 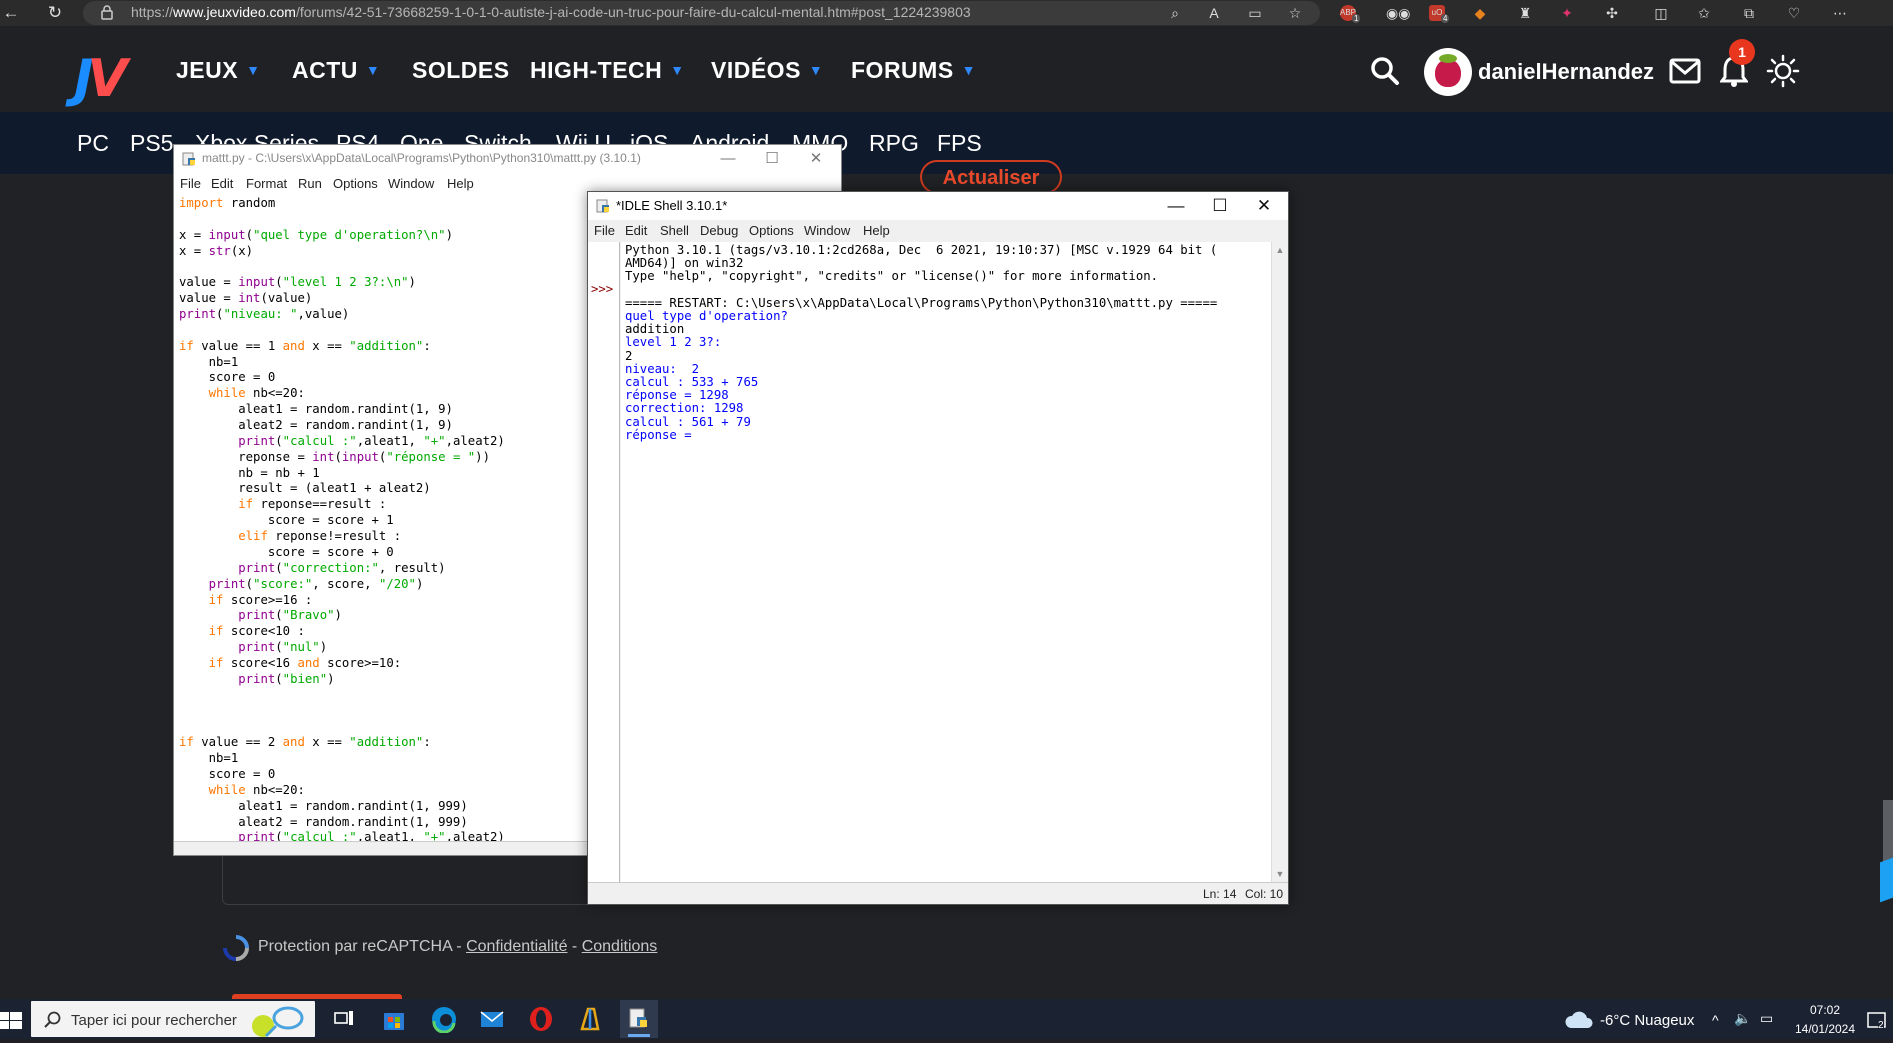 I want to click on menu-soldes: SOLDES, so click(x=461, y=70).